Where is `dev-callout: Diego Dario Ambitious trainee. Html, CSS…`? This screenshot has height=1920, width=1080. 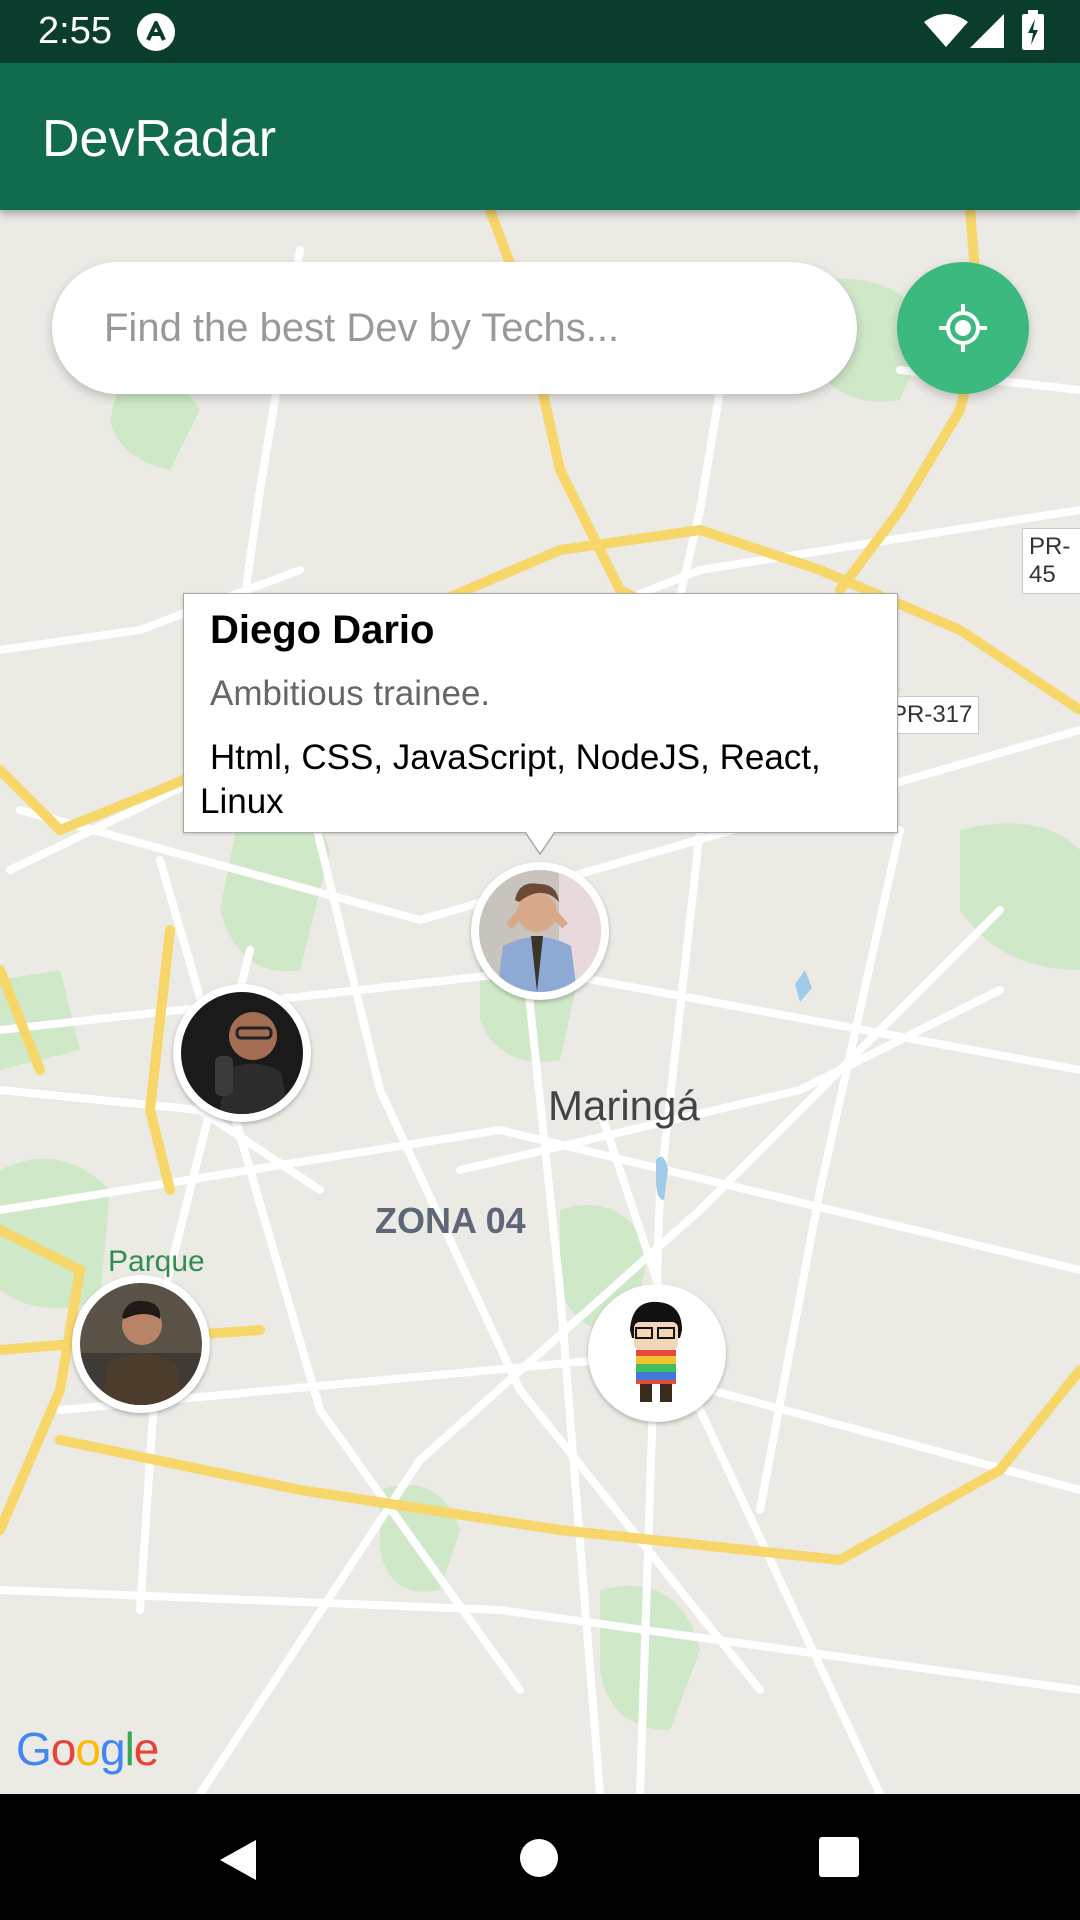
dev-callout: Diego Dario Ambitious trainee. Html, CSS… is located at coordinates (540, 713).